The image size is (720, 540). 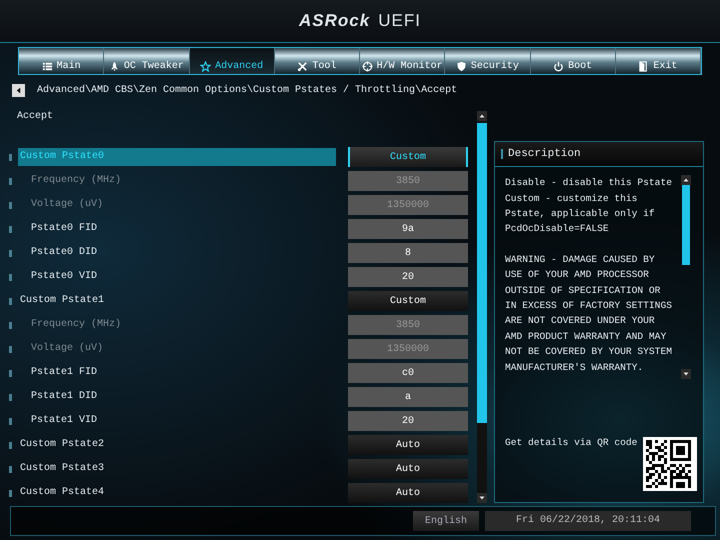 What do you see at coordinates (177, 373) in the screenshot?
I see `setting-label: Pstate1 FID` at bounding box center [177, 373].